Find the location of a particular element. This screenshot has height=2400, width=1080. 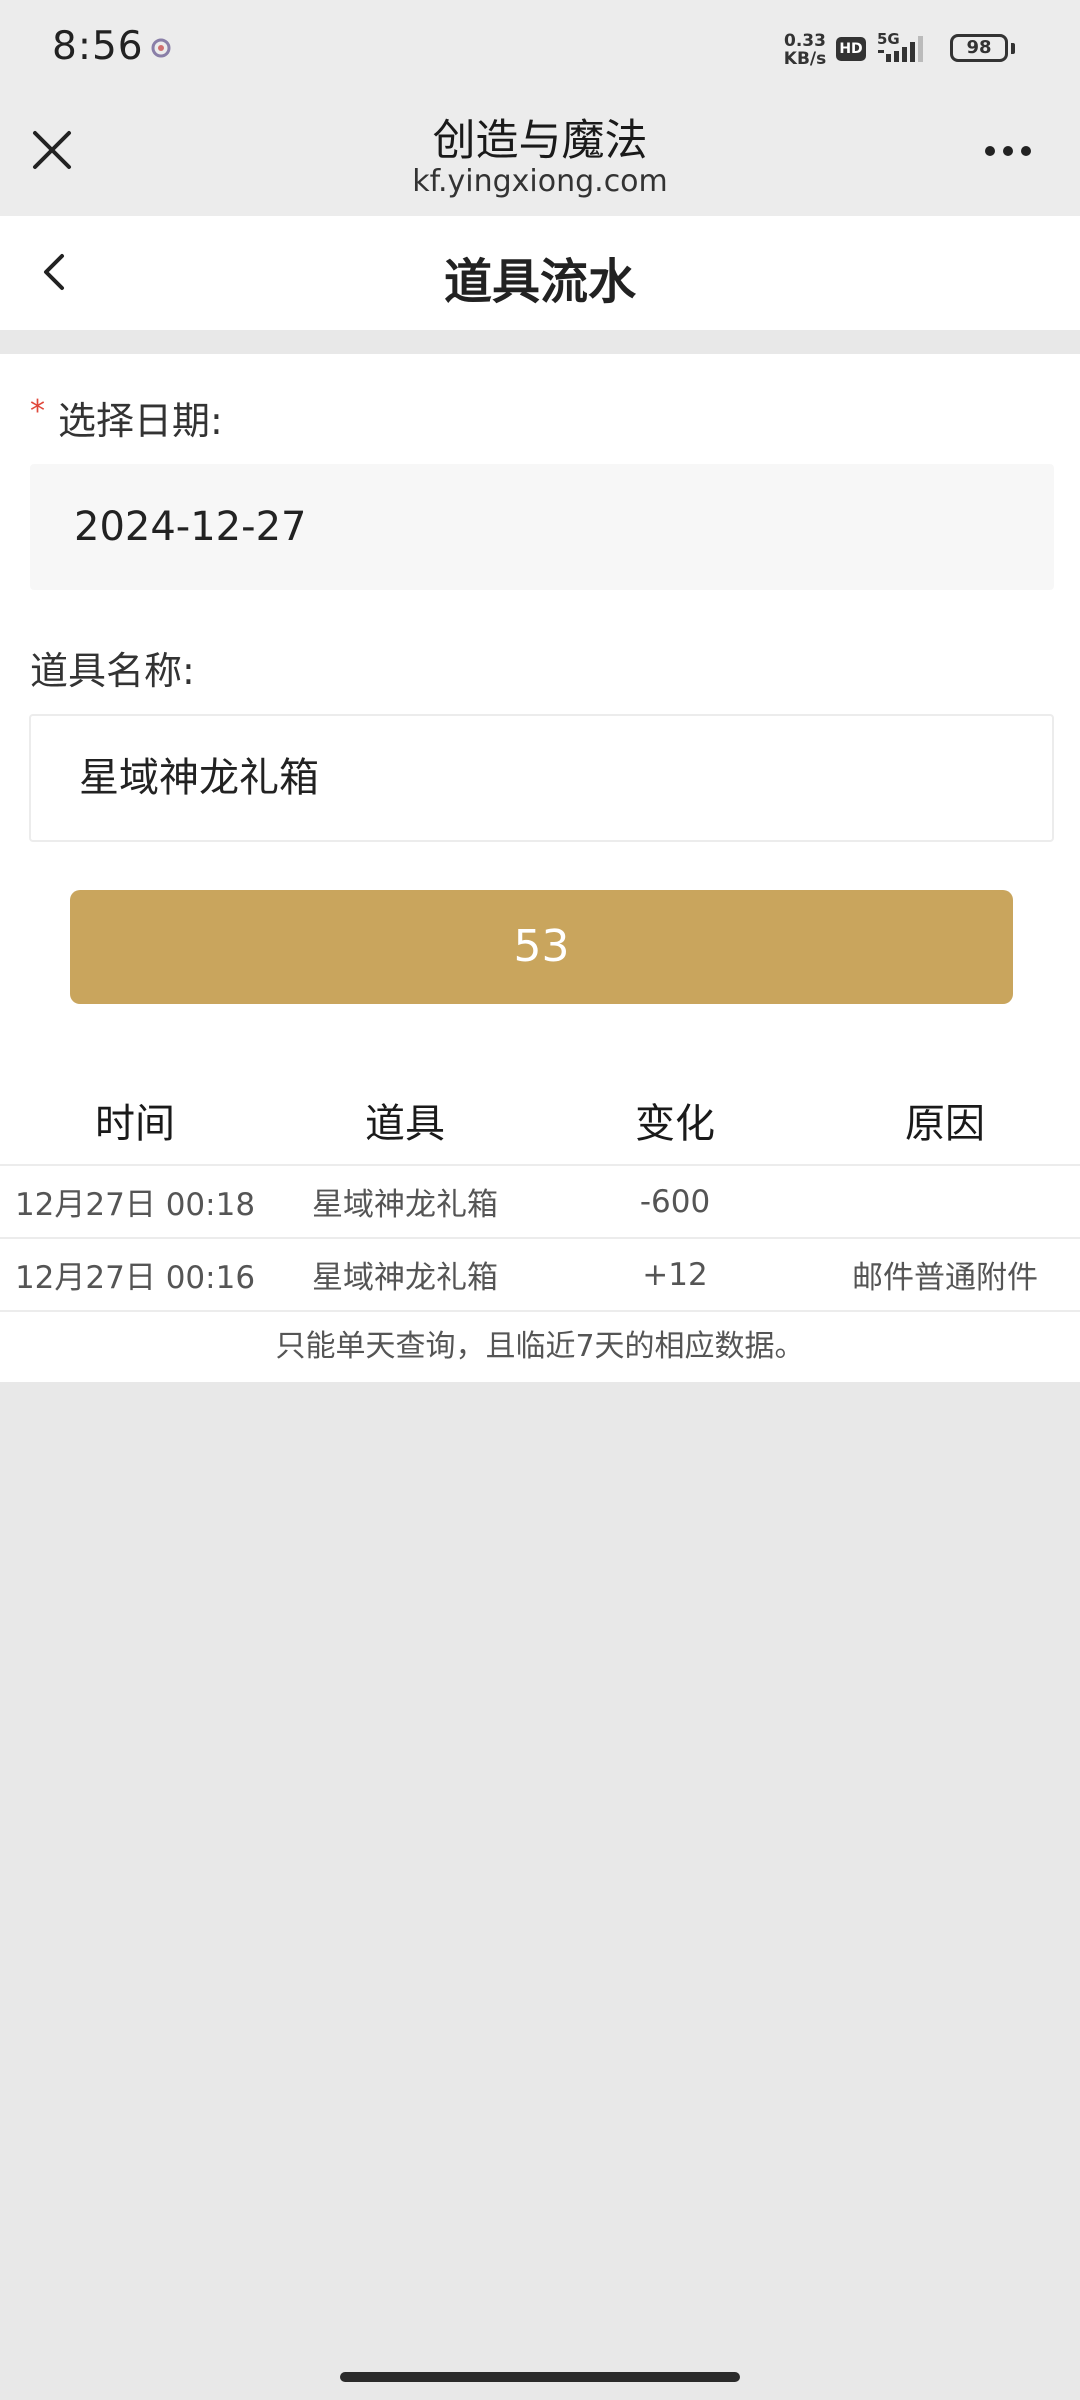

table-row: 12月27日 00:18 星域神龙礼箱 -600 is located at coordinates (540, 1202).